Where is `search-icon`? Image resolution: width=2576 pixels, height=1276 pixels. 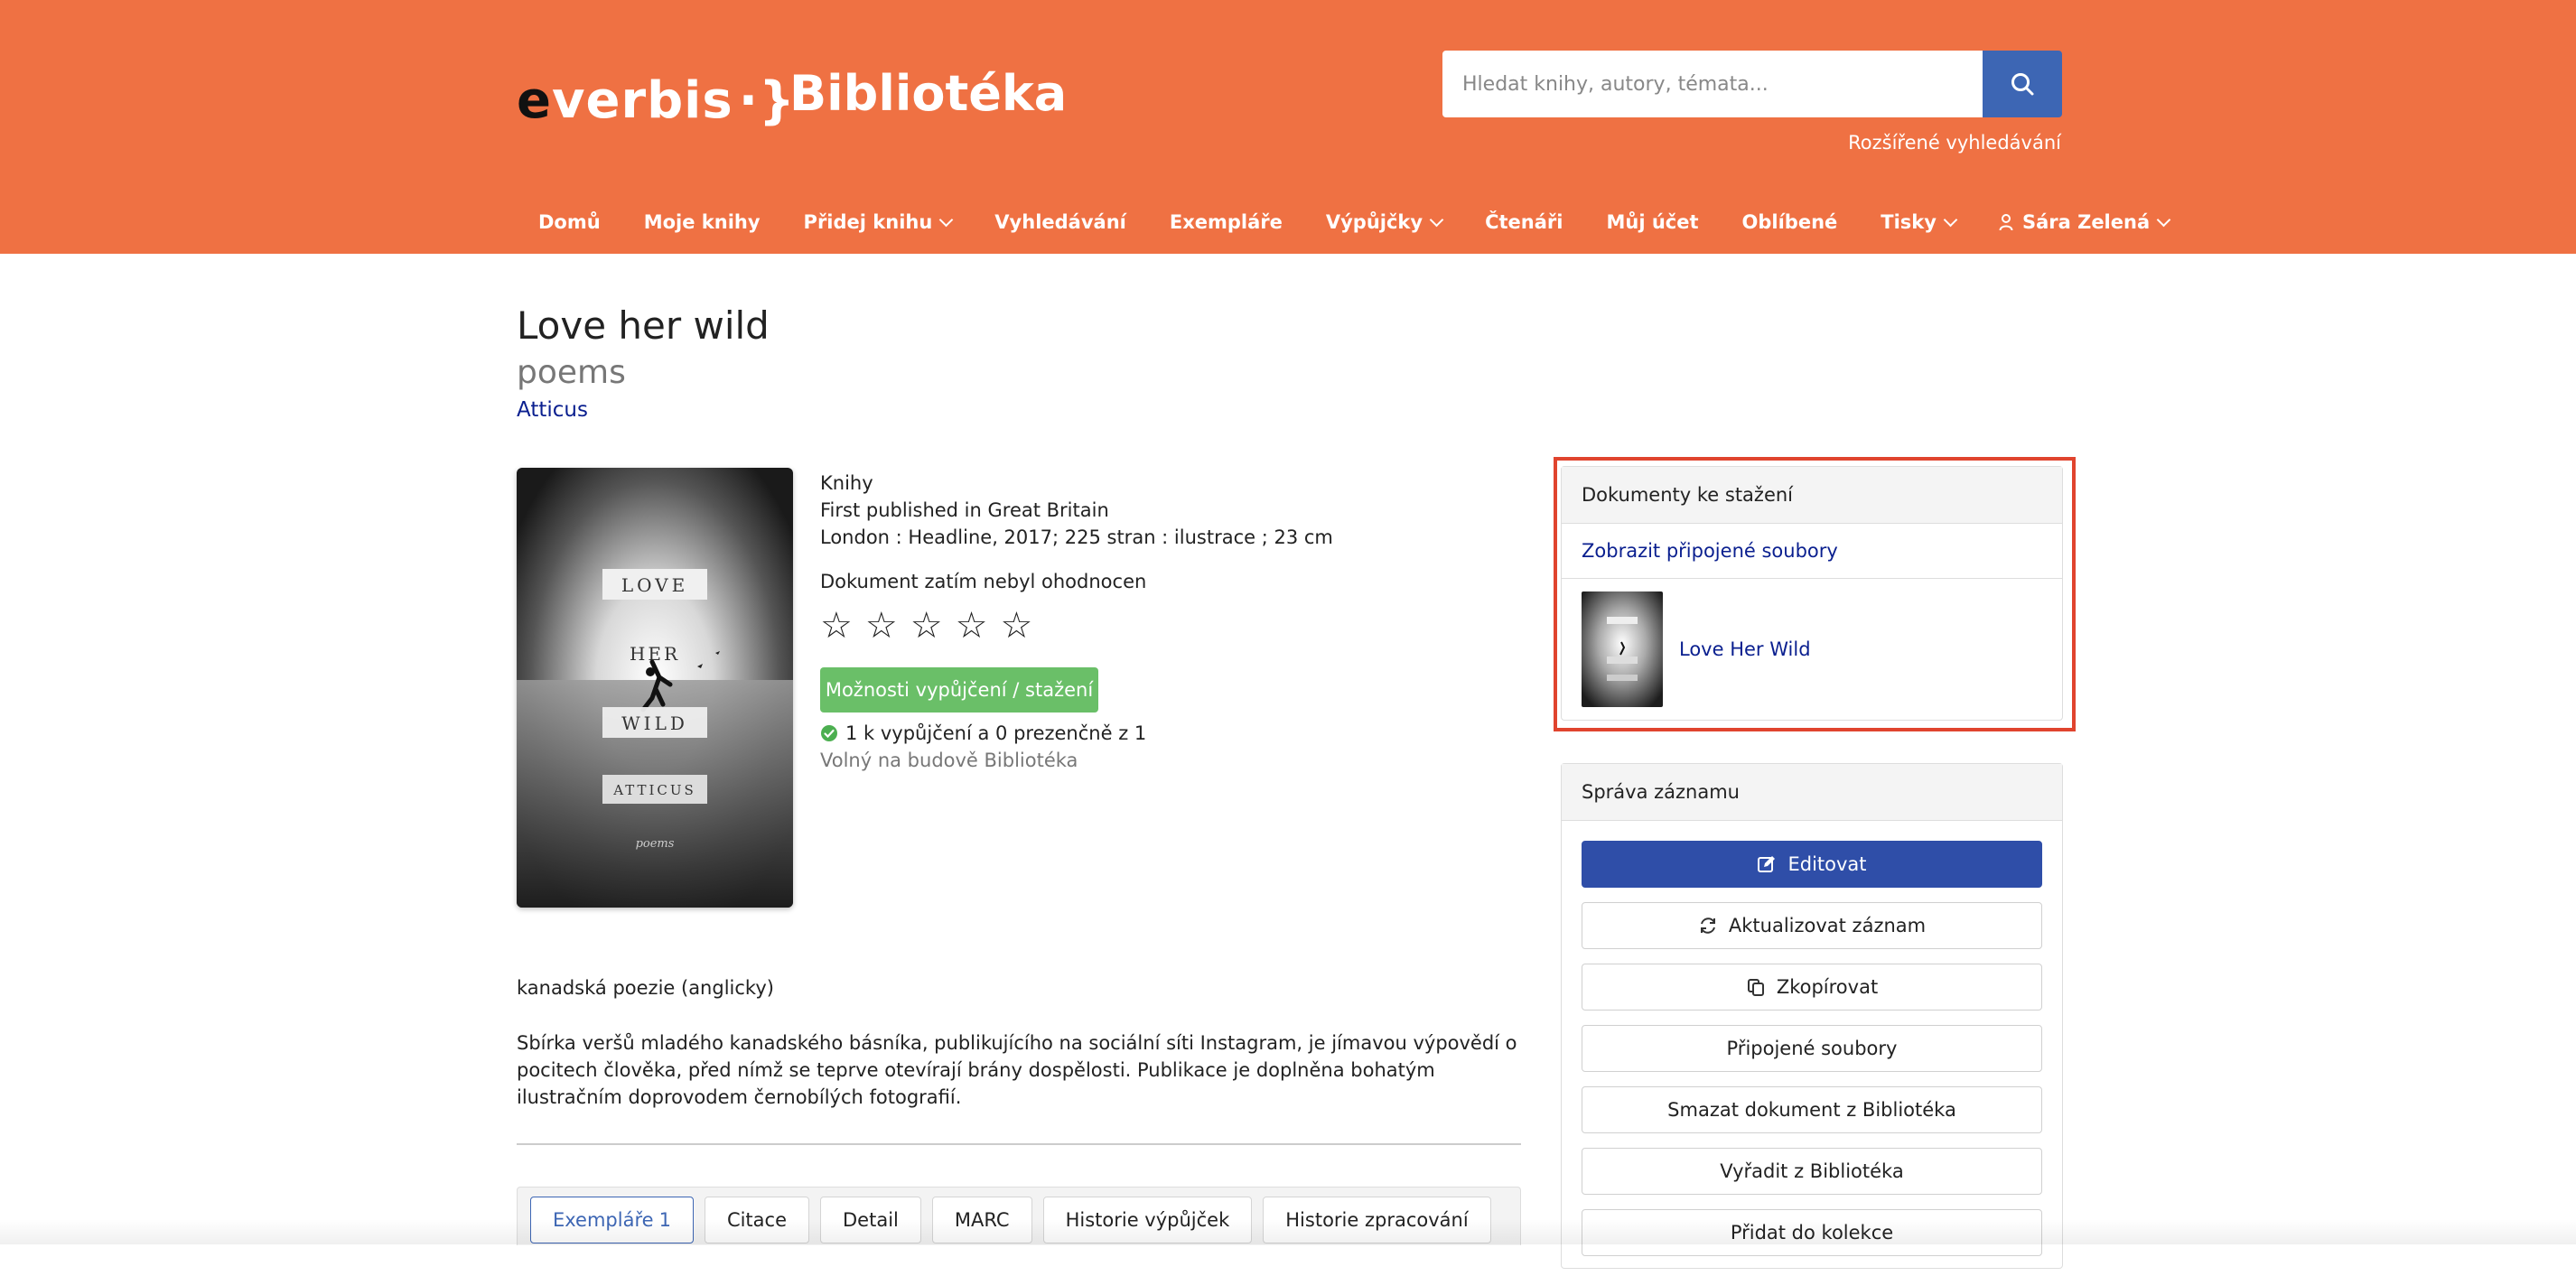 search-icon is located at coordinates (2023, 85).